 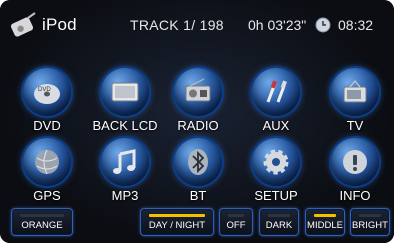 What do you see at coordinates (198, 90) in the screenshot?
I see `radio-icon` at bounding box center [198, 90].